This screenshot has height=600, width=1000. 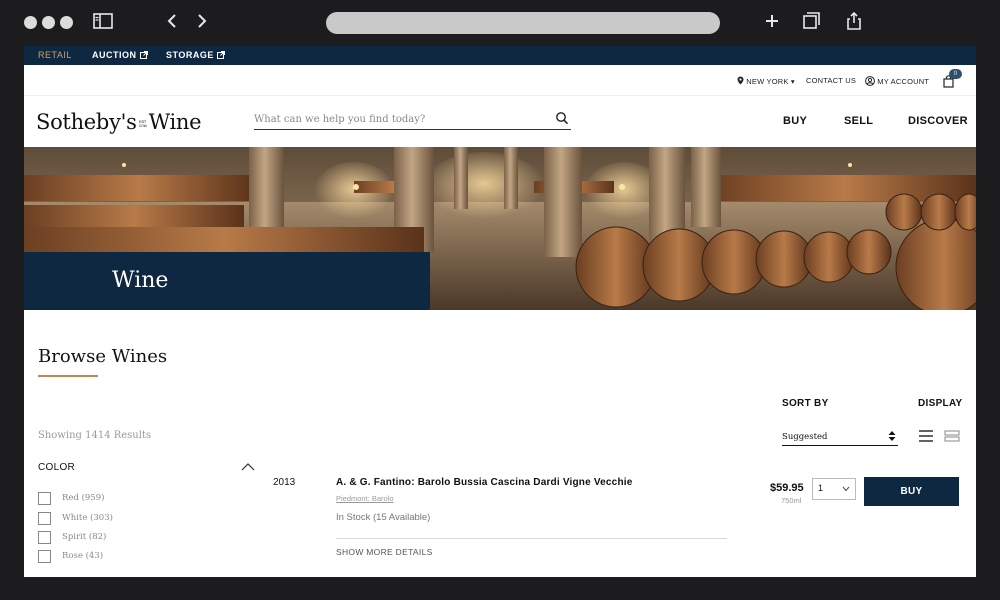 What do you see at coordinates (795, 121) in the screenshot?
I see `nav-buy: BUY` at bounding box center [795, 121].